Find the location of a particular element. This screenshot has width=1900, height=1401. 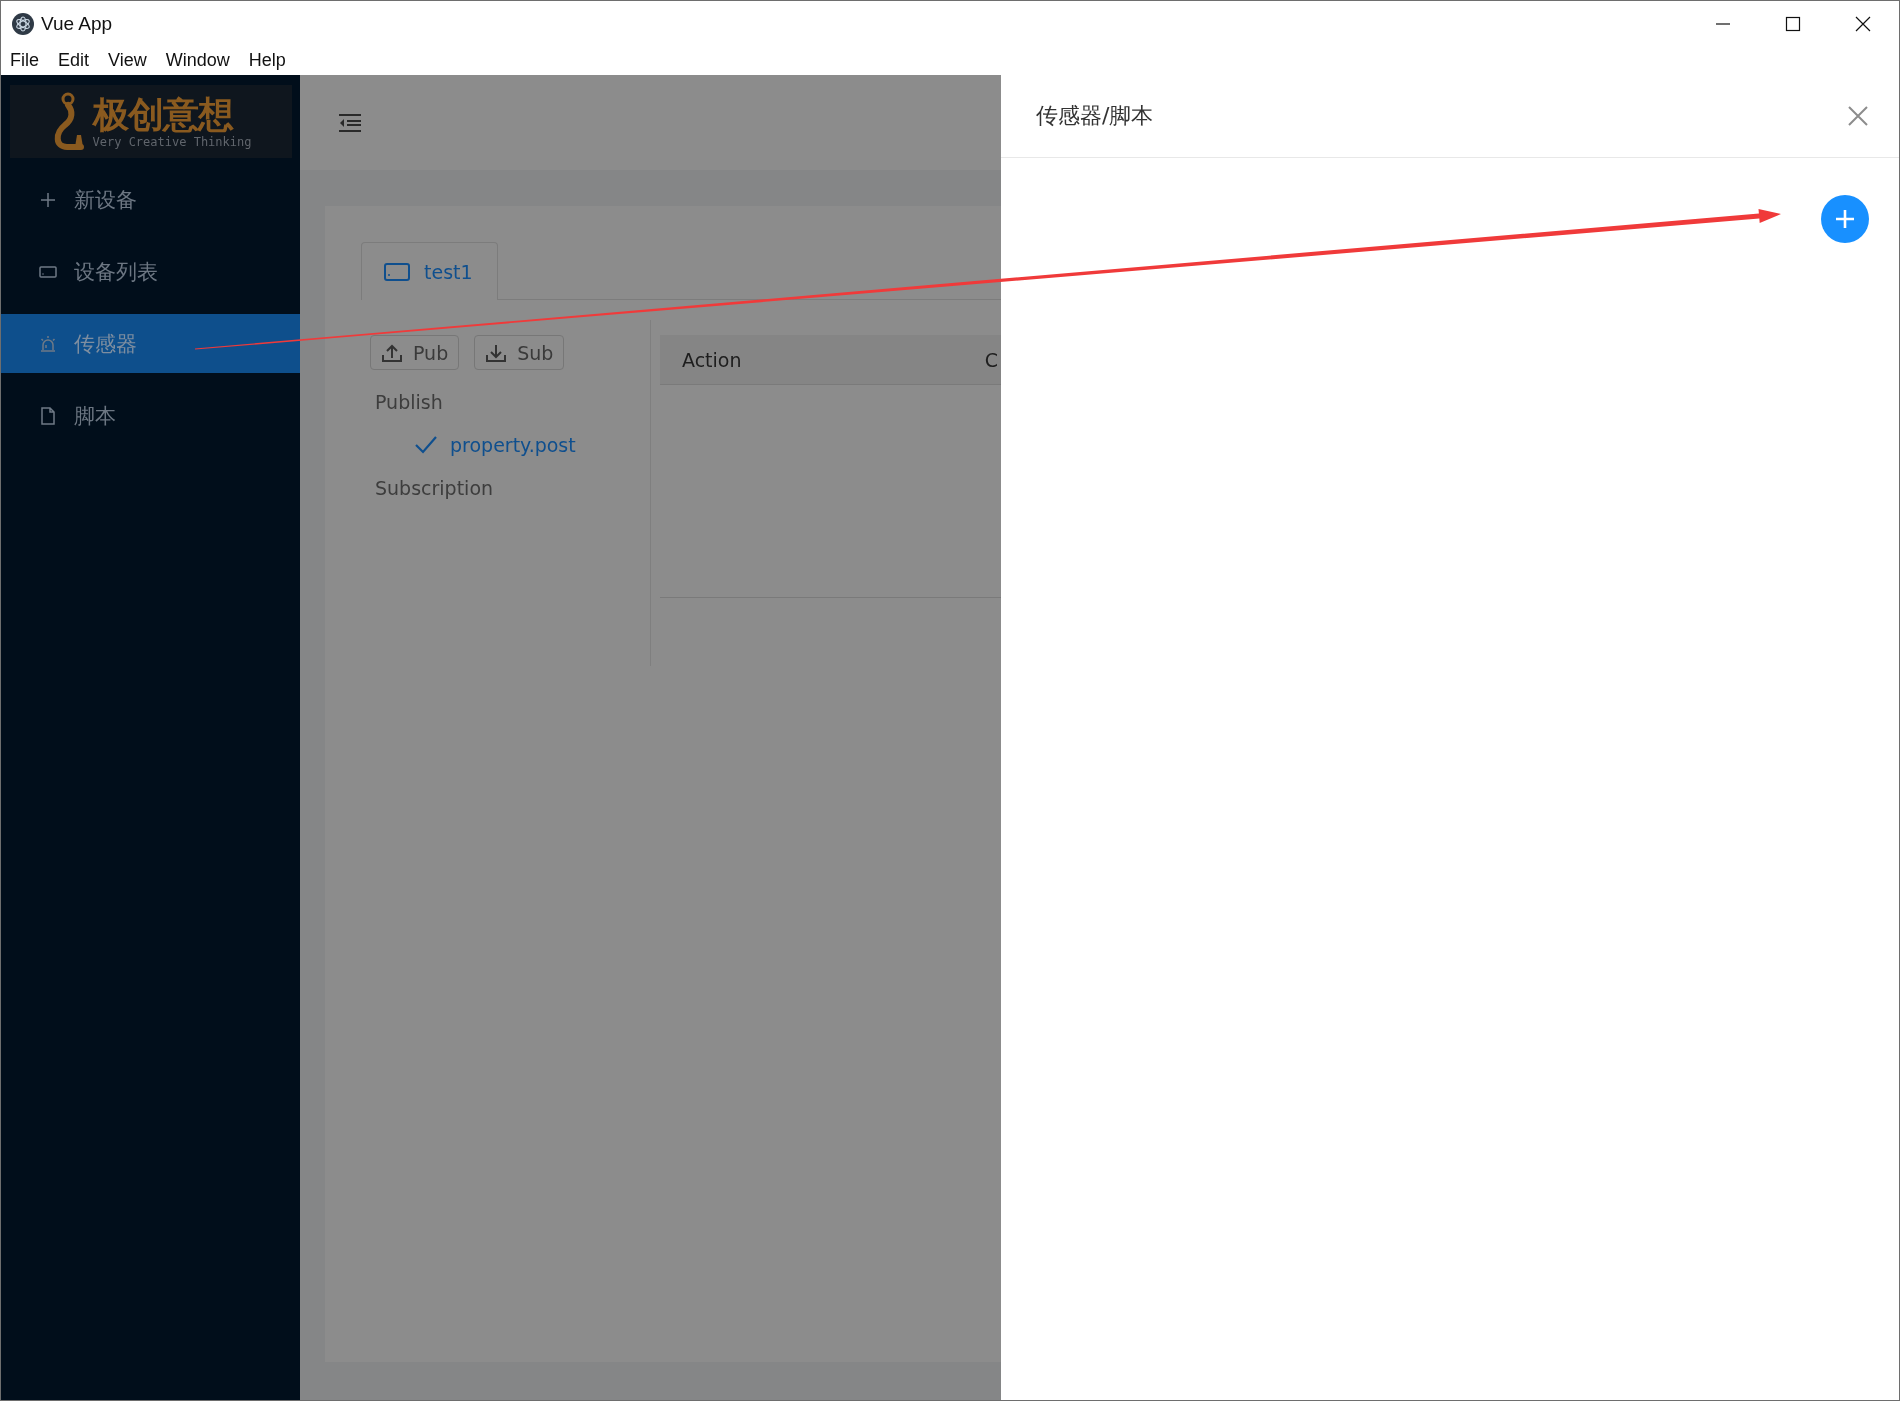

sidebar-item: 脚本 is located at coordinates (150, 415).